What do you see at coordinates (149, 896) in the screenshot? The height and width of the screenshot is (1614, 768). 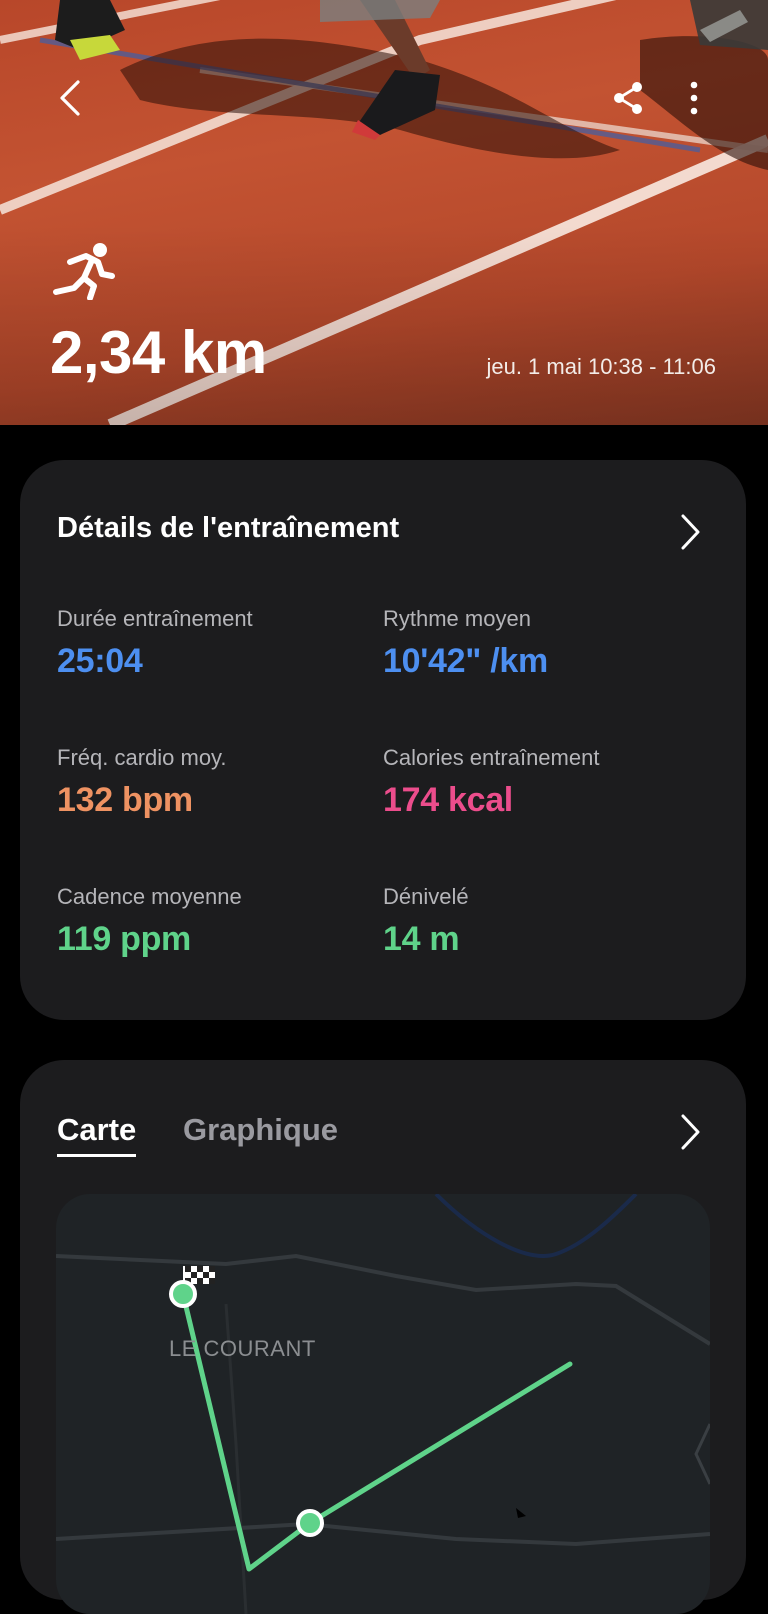 I see `stat-label: Cadence moyenne` at bounding box center [149, 896].